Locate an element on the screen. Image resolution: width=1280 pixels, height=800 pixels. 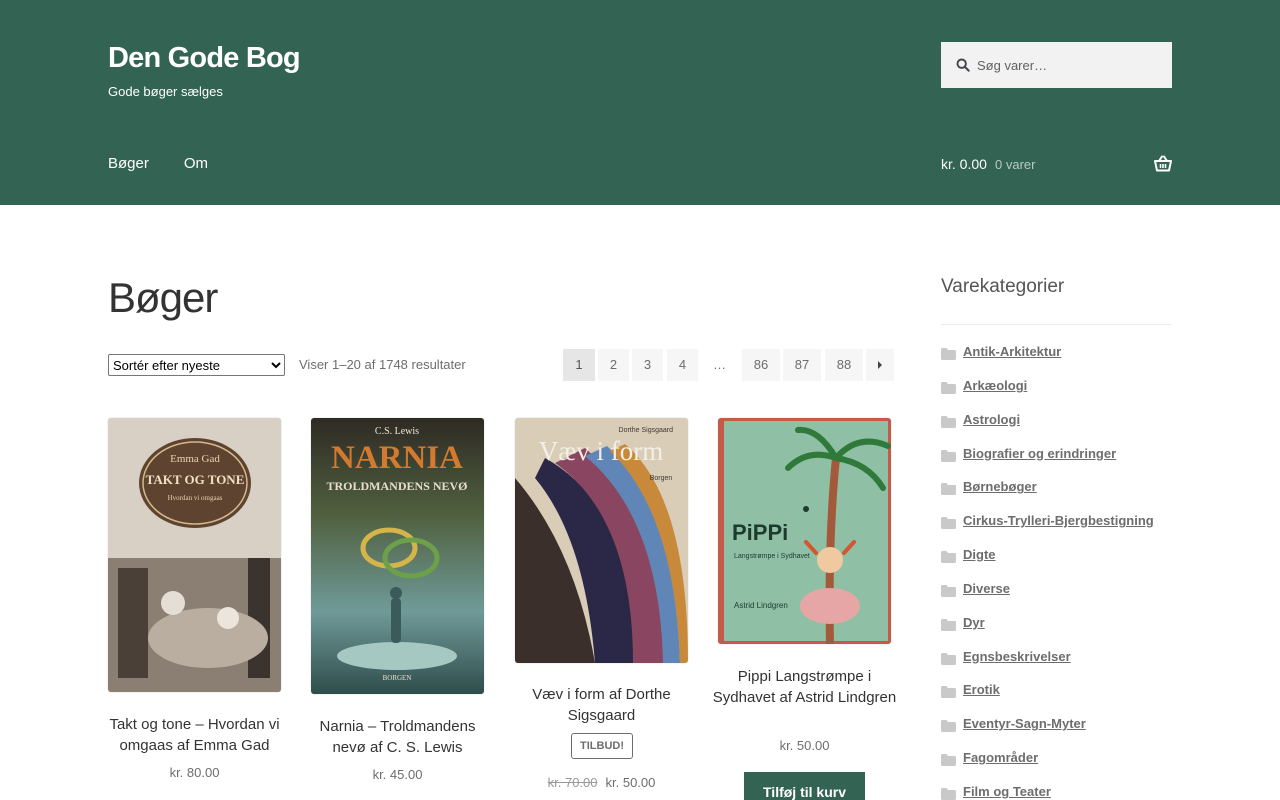
category-item: Arkæologi is located at coordinates (1056, 395).